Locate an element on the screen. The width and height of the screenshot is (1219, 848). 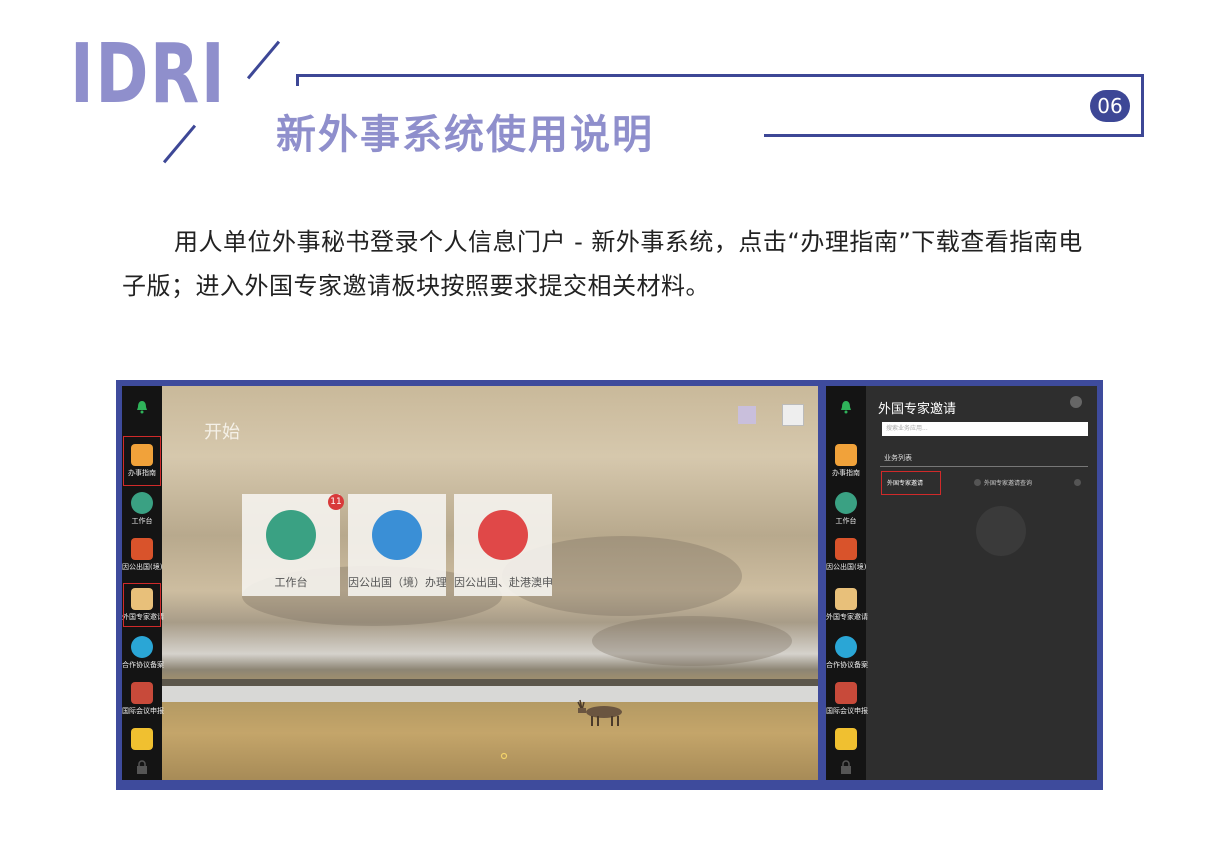
avatar is located at coordinates (793, 415).